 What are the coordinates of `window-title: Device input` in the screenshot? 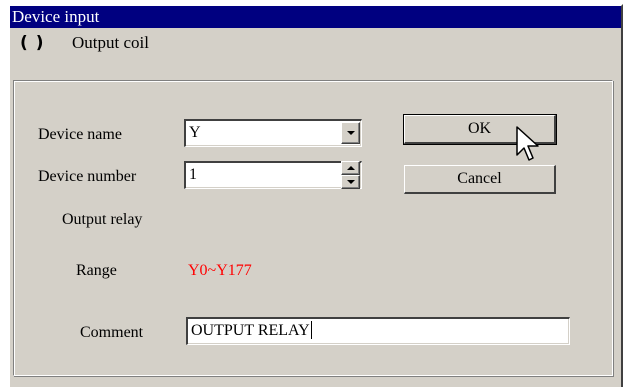 It's located at (56, 16).